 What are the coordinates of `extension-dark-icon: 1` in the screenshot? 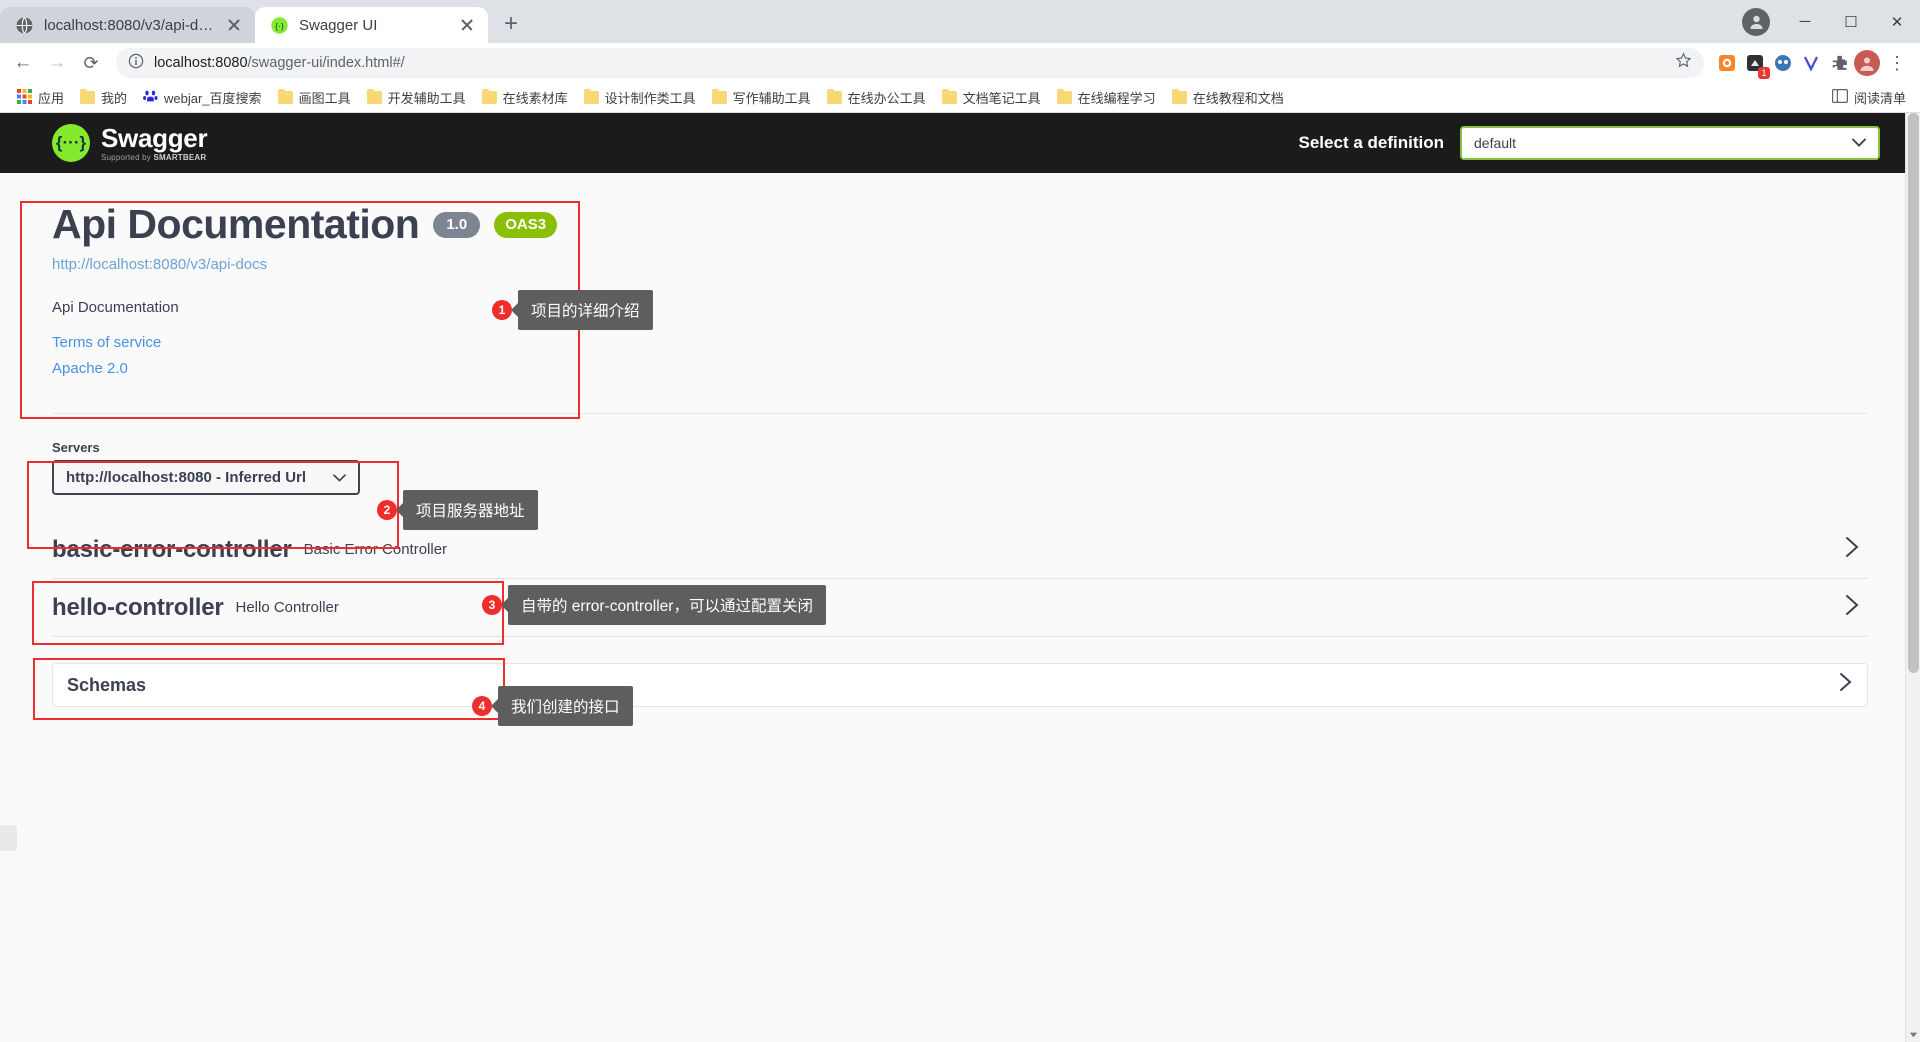 It's located at (1756, 64).